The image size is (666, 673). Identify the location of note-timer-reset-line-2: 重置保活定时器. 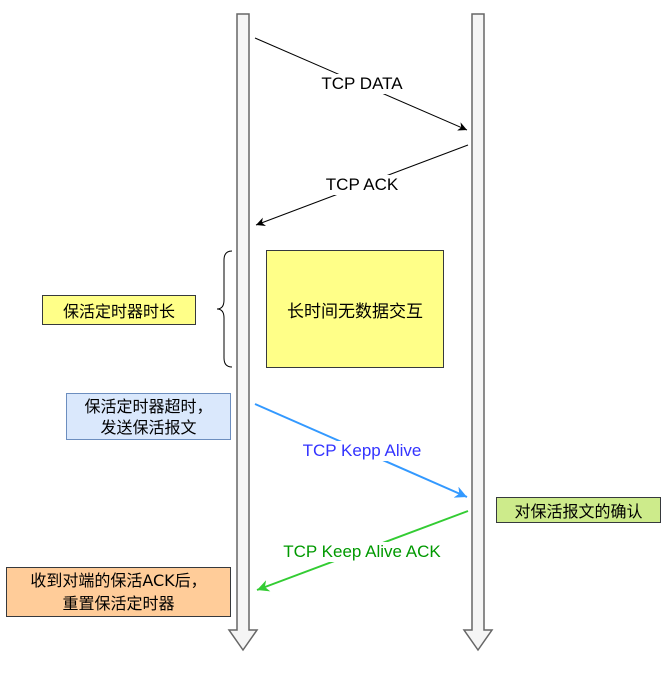
(118, 603).